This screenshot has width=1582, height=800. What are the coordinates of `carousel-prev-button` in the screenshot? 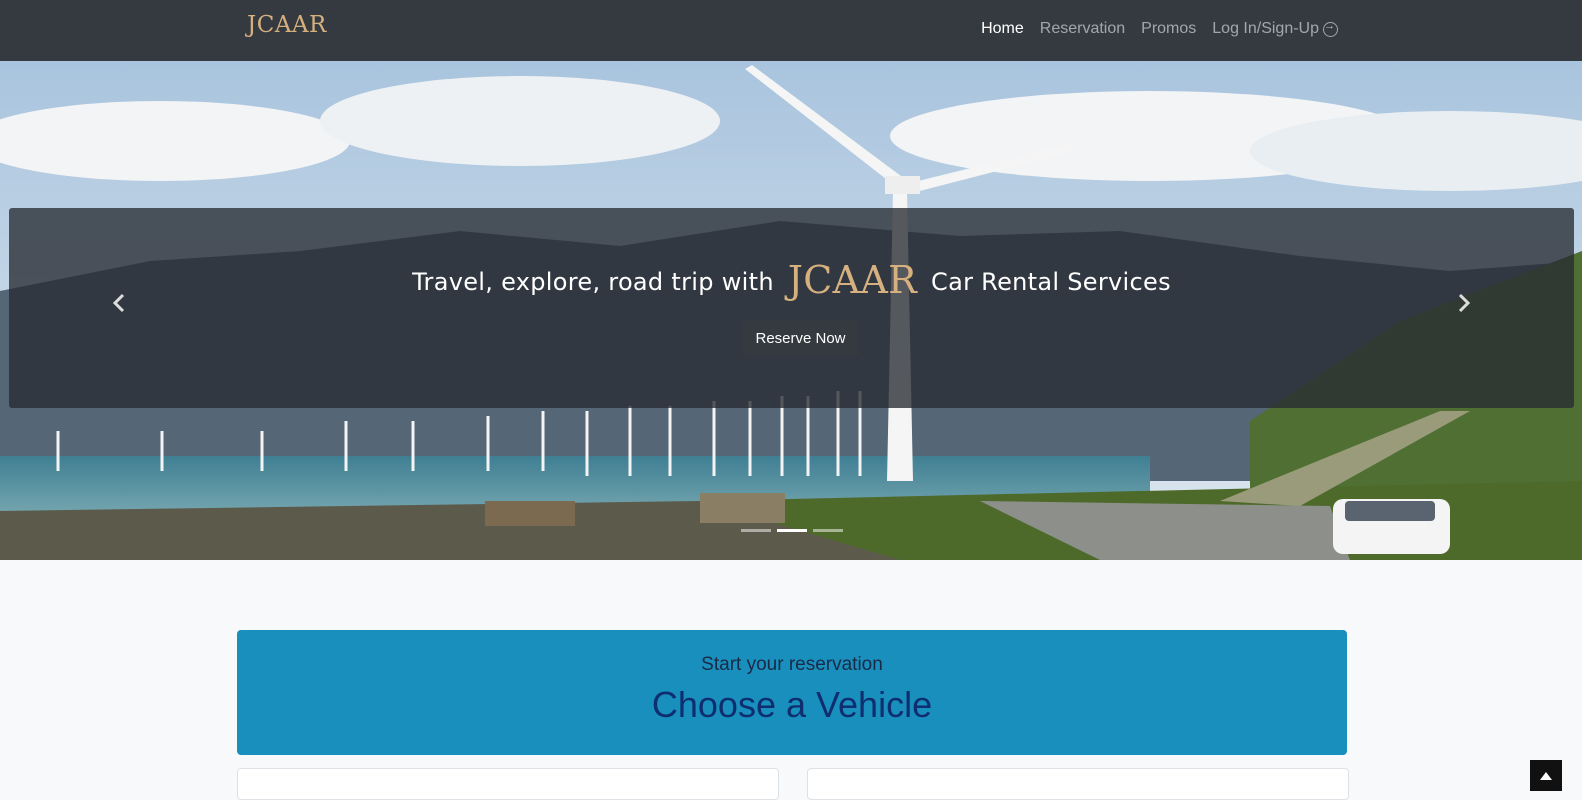 It's located at (119, 303).